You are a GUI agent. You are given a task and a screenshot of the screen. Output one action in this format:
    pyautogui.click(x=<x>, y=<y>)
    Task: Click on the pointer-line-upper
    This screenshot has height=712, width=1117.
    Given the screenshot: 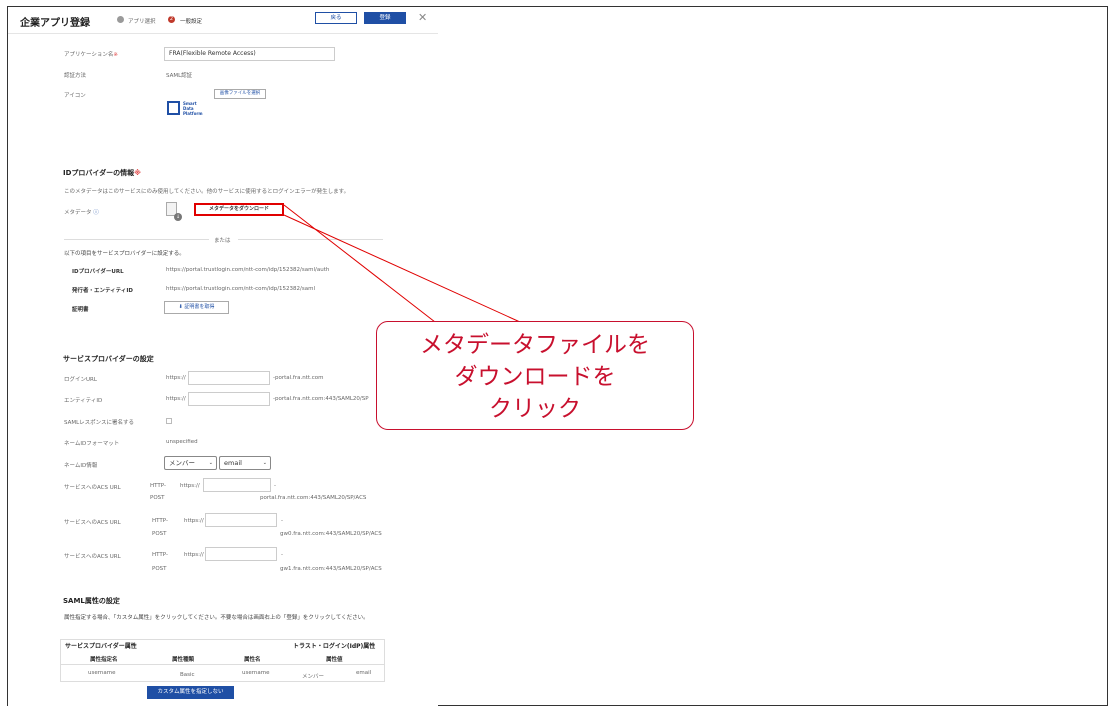 What is the action you would take?
    pyautogui.click(x=359, y=263)
    